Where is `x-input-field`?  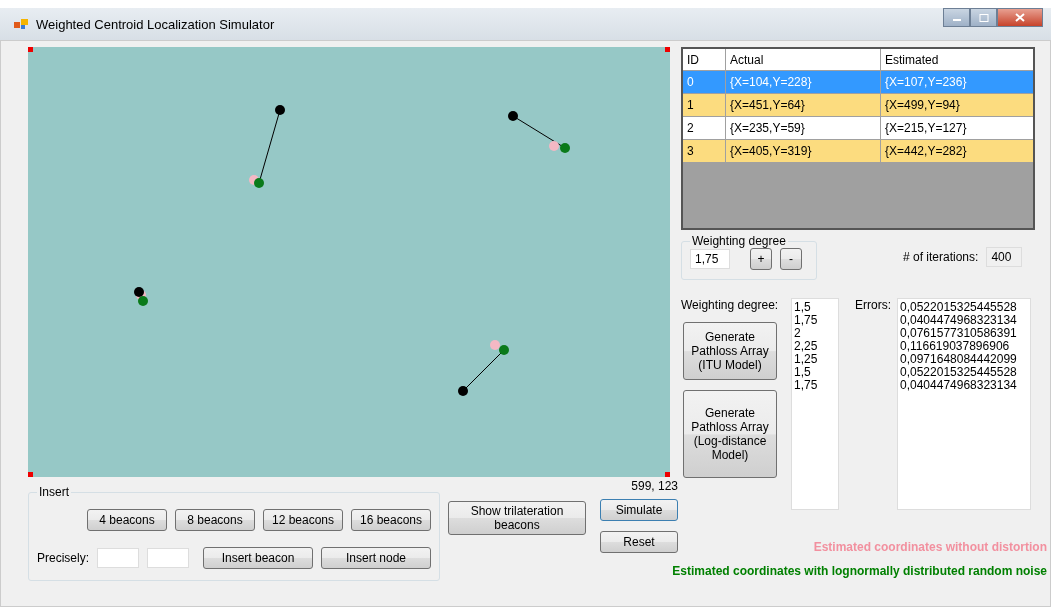 x-input-field is located at coordinates (118, 558).